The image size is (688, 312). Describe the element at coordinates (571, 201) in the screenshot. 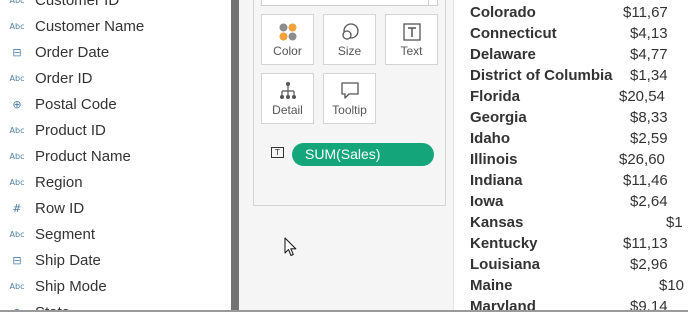

I see `table-row: Iowa $2,64` at that location.